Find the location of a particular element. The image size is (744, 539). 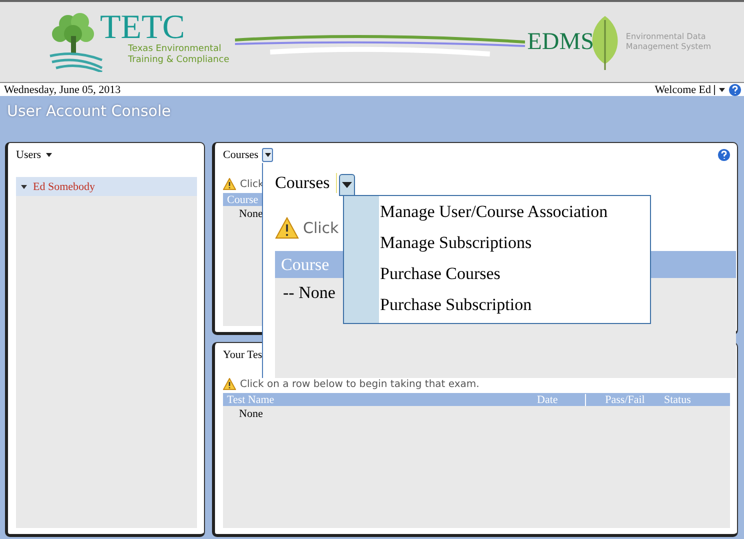

welcome-label: Welcome Ed is located at coordinates (682, 90).